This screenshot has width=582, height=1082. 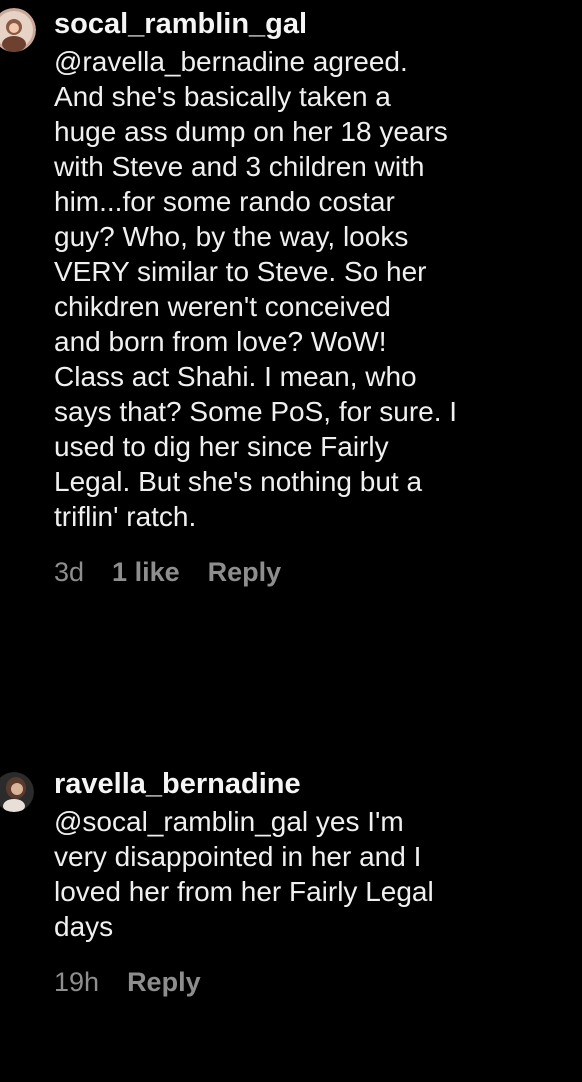 I want to click on comment-text-line: chikdren weren't conceived, so click(x=222, y=306).